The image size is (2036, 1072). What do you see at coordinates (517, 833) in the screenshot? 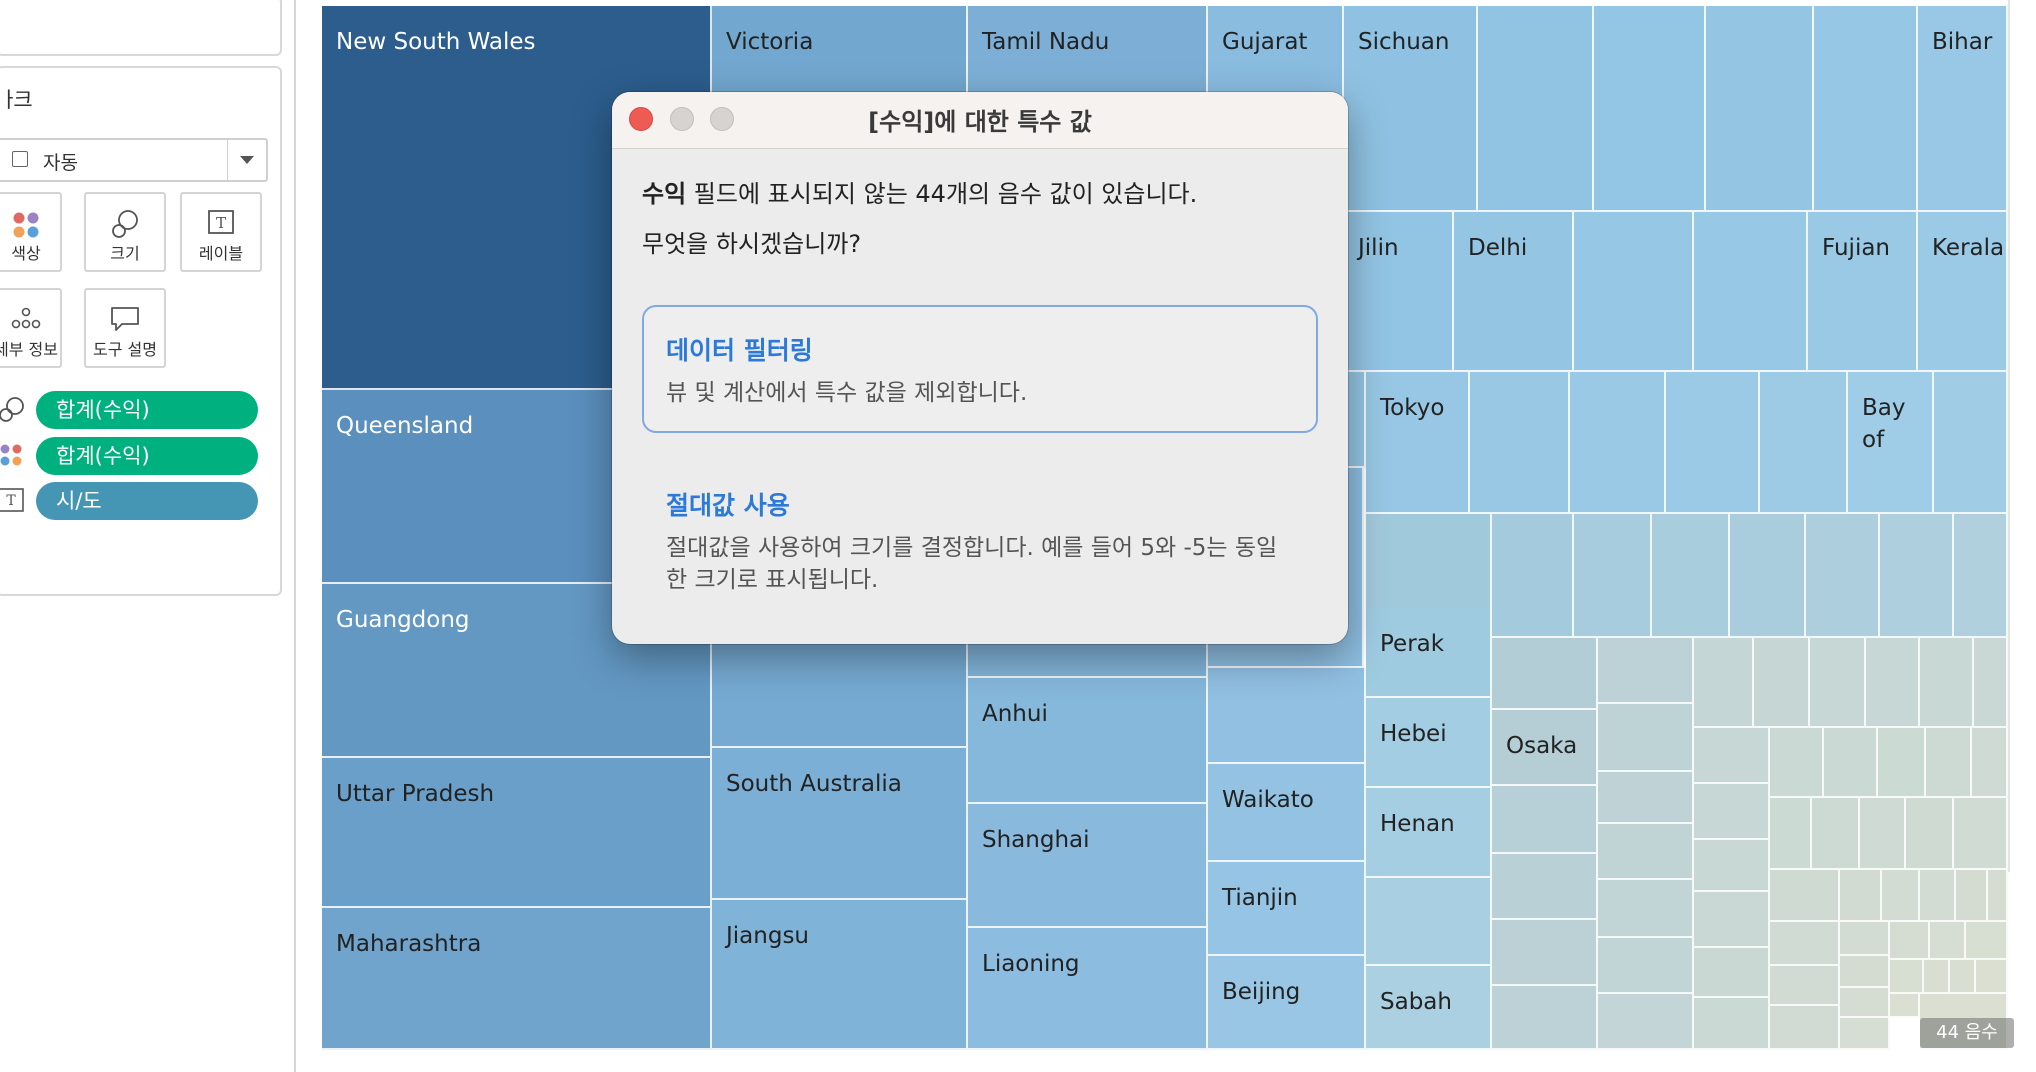
I see `treemap-cell: Uttar Pradesh` at bounding box center [517, 833].